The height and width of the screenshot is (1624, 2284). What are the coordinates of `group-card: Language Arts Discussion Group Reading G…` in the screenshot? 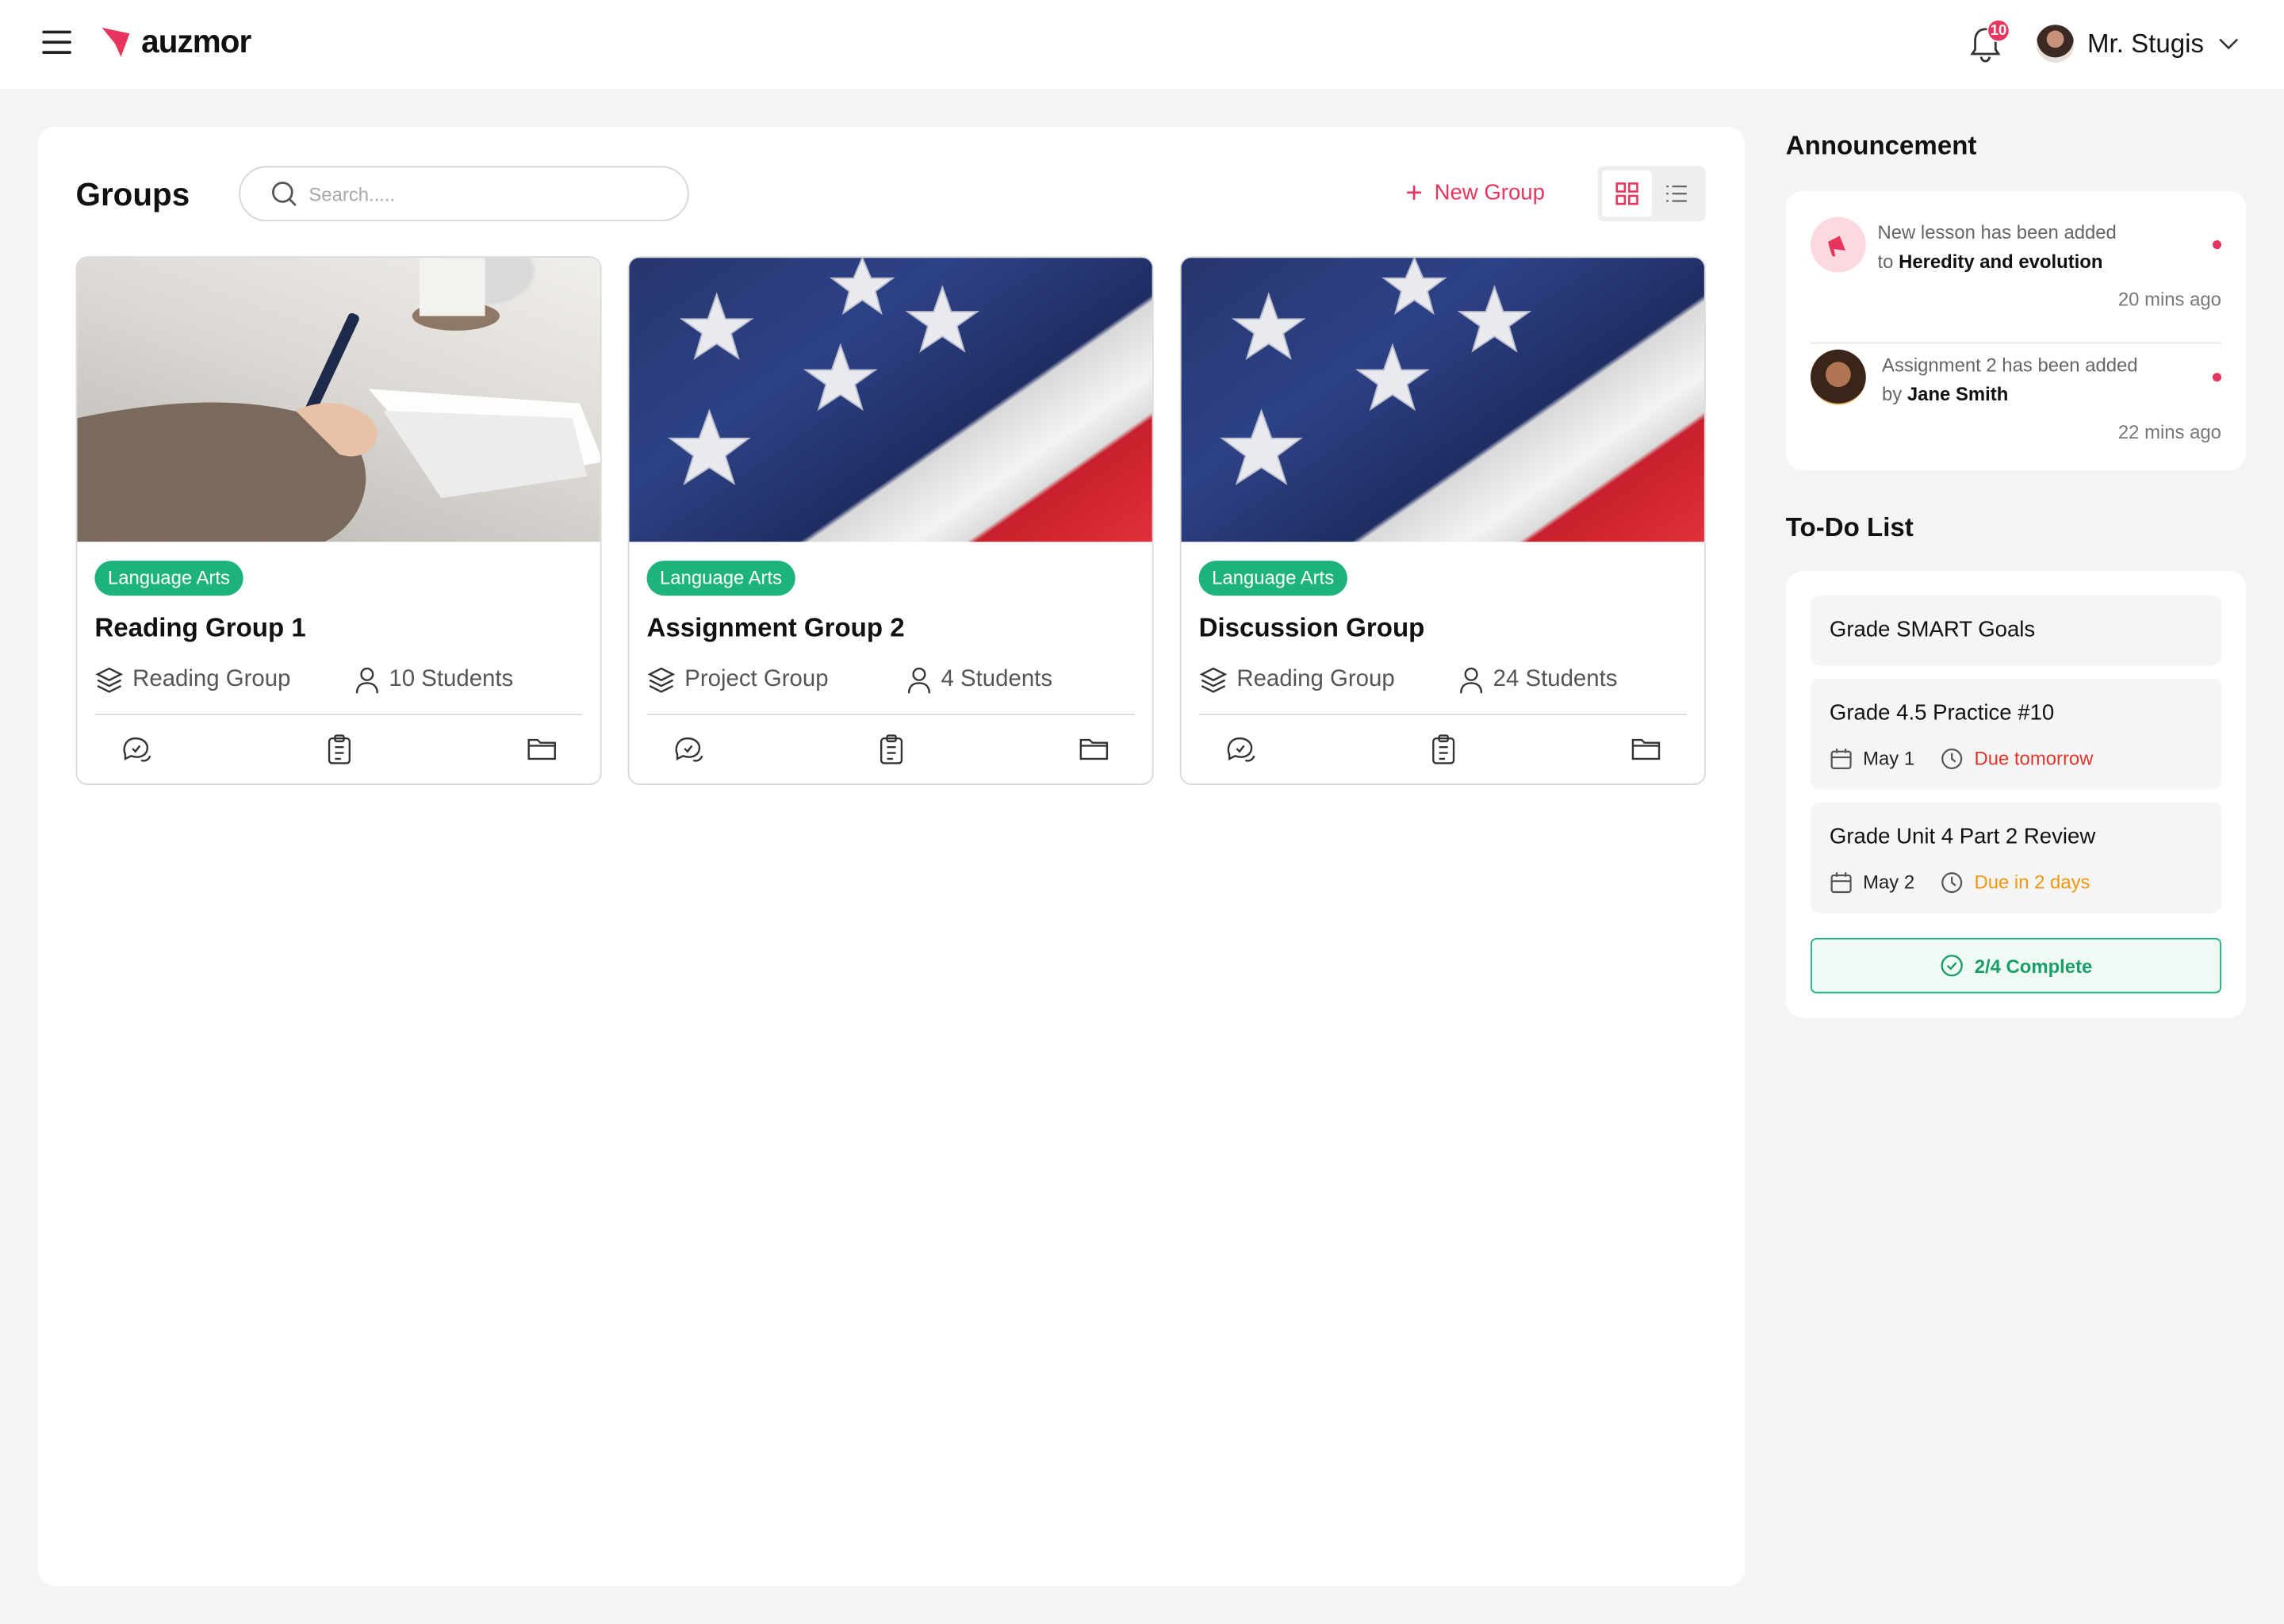 It's located at (1442, 520).